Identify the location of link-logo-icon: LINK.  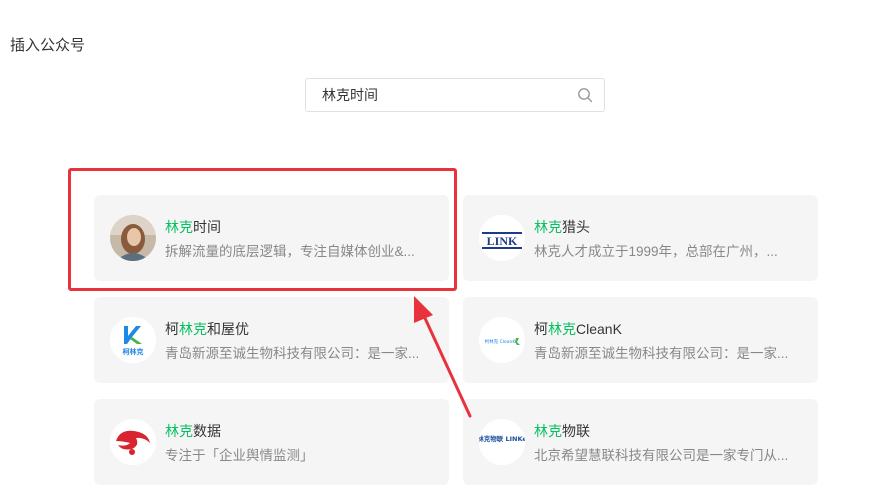
(502, 238).